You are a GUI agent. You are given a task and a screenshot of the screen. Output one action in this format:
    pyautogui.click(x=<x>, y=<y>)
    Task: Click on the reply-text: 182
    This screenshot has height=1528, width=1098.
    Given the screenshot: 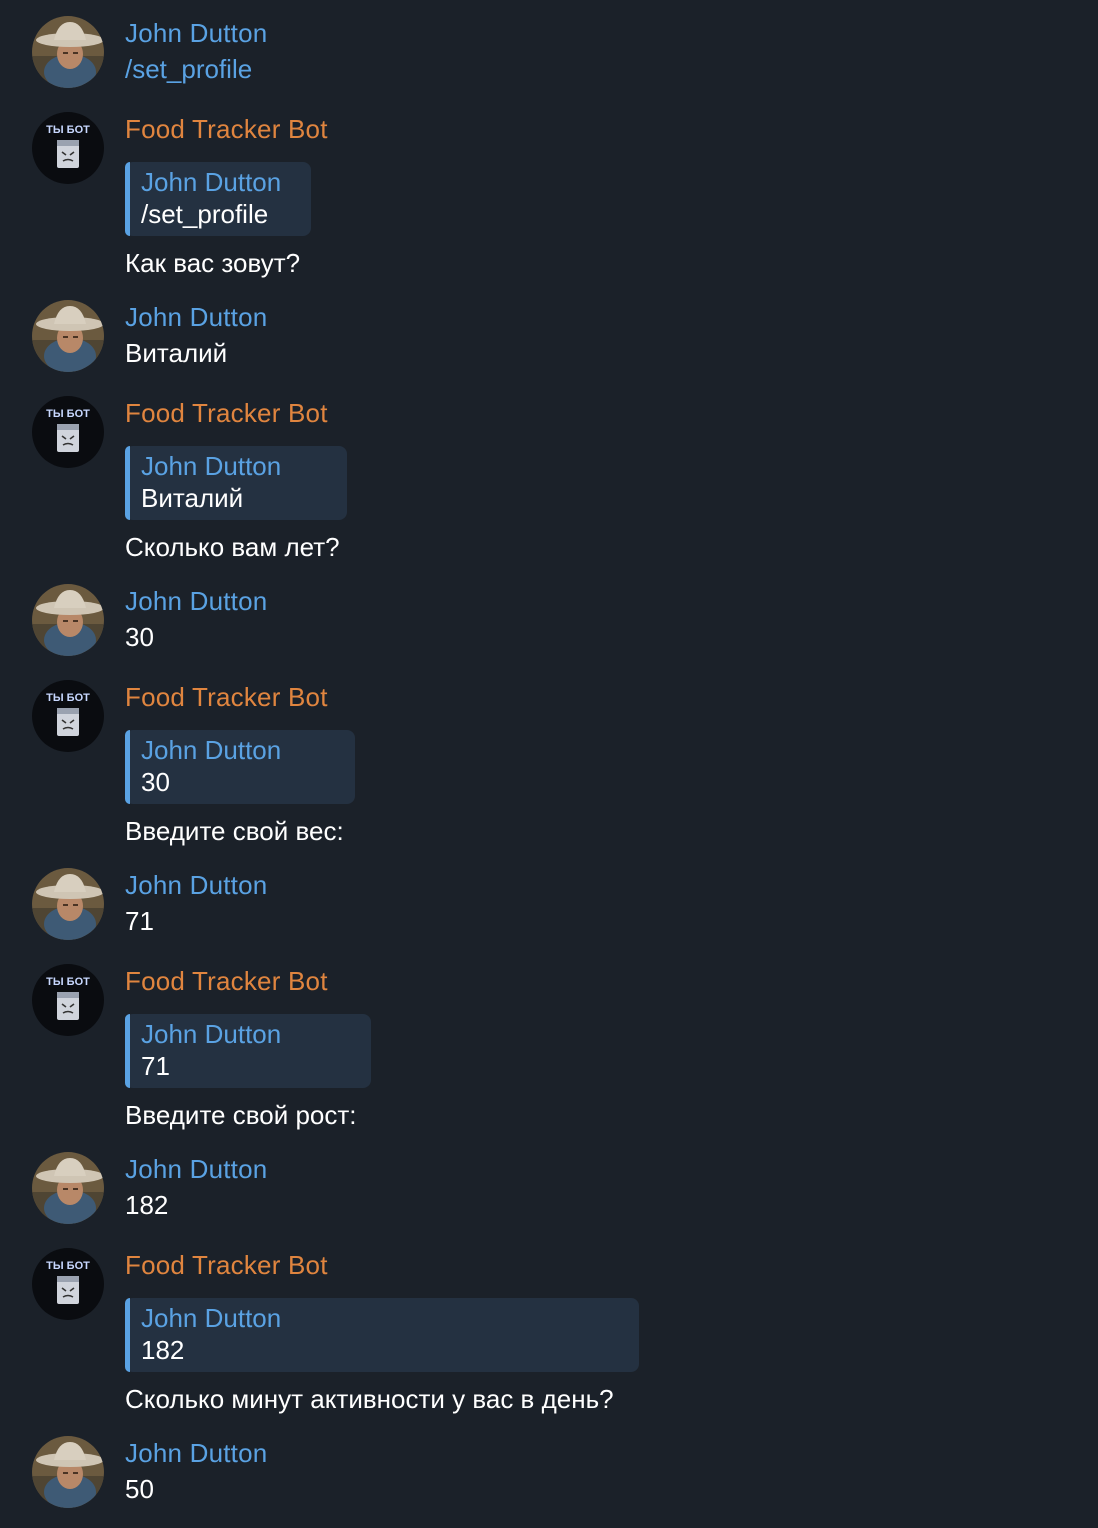 What is the action you would take?
    pyautogui.click(x=163, y=1350)
    